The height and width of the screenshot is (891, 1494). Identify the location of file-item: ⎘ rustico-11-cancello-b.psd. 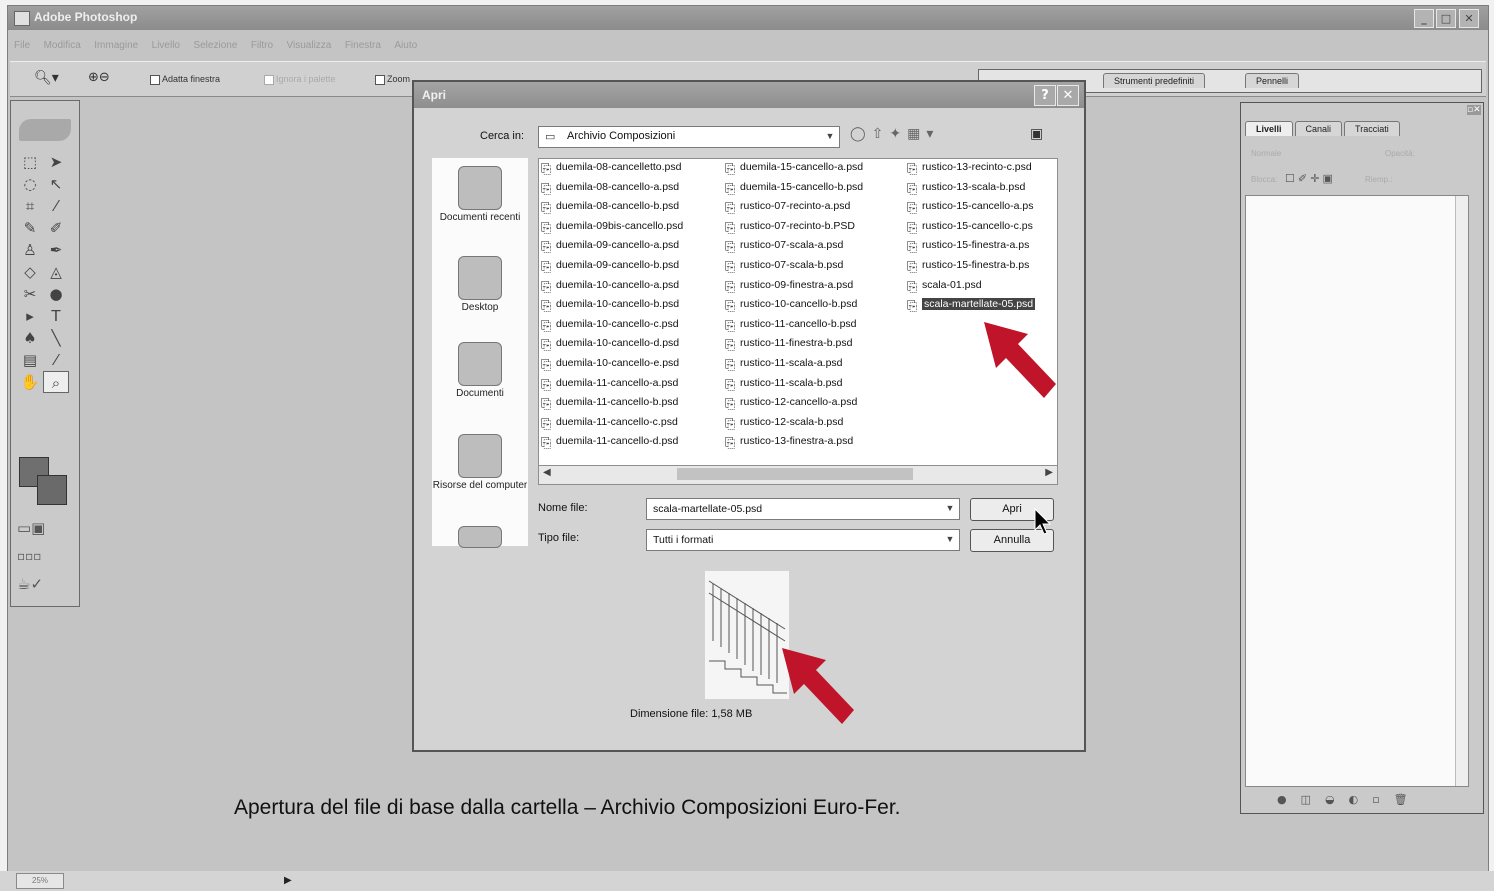
(794, 328).